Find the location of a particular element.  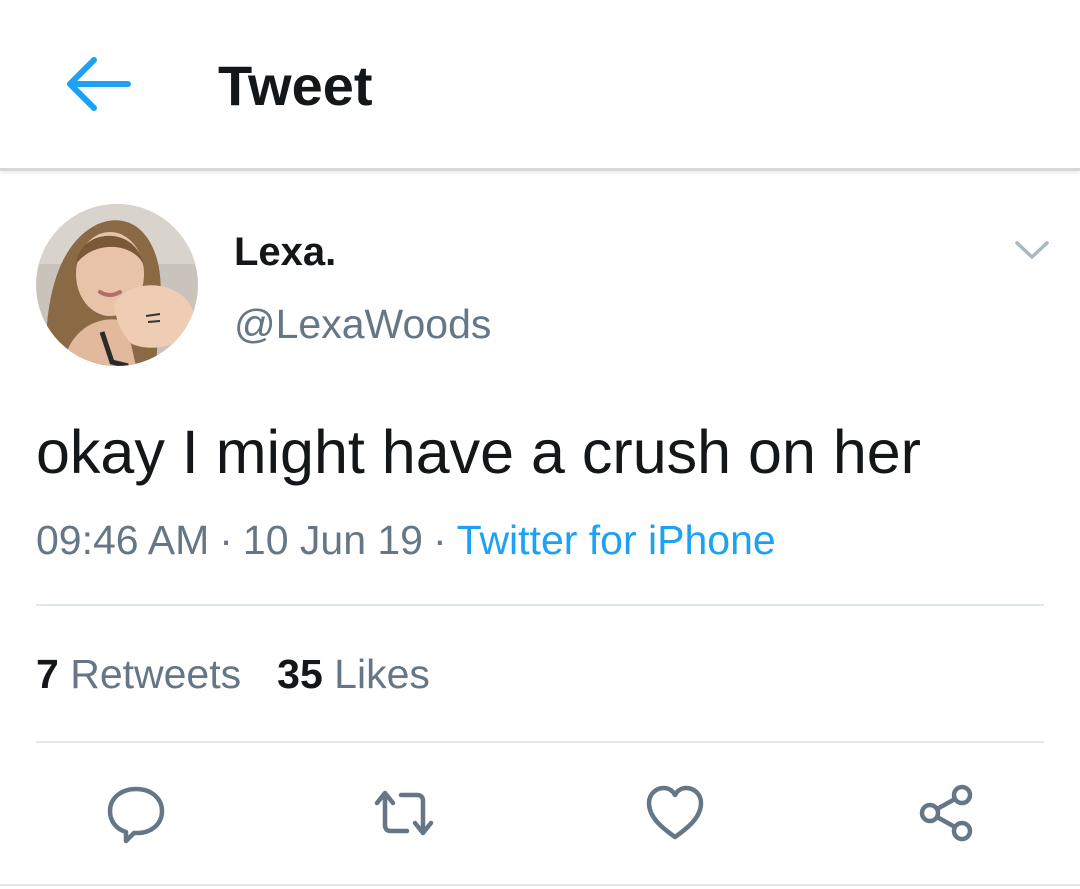

tweet-date: 10 Jun 19 is located at coordinates (332, 540).